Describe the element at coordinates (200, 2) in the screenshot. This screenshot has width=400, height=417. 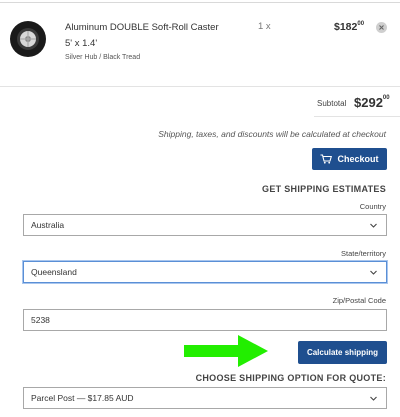
I see `top-divider` at that location.